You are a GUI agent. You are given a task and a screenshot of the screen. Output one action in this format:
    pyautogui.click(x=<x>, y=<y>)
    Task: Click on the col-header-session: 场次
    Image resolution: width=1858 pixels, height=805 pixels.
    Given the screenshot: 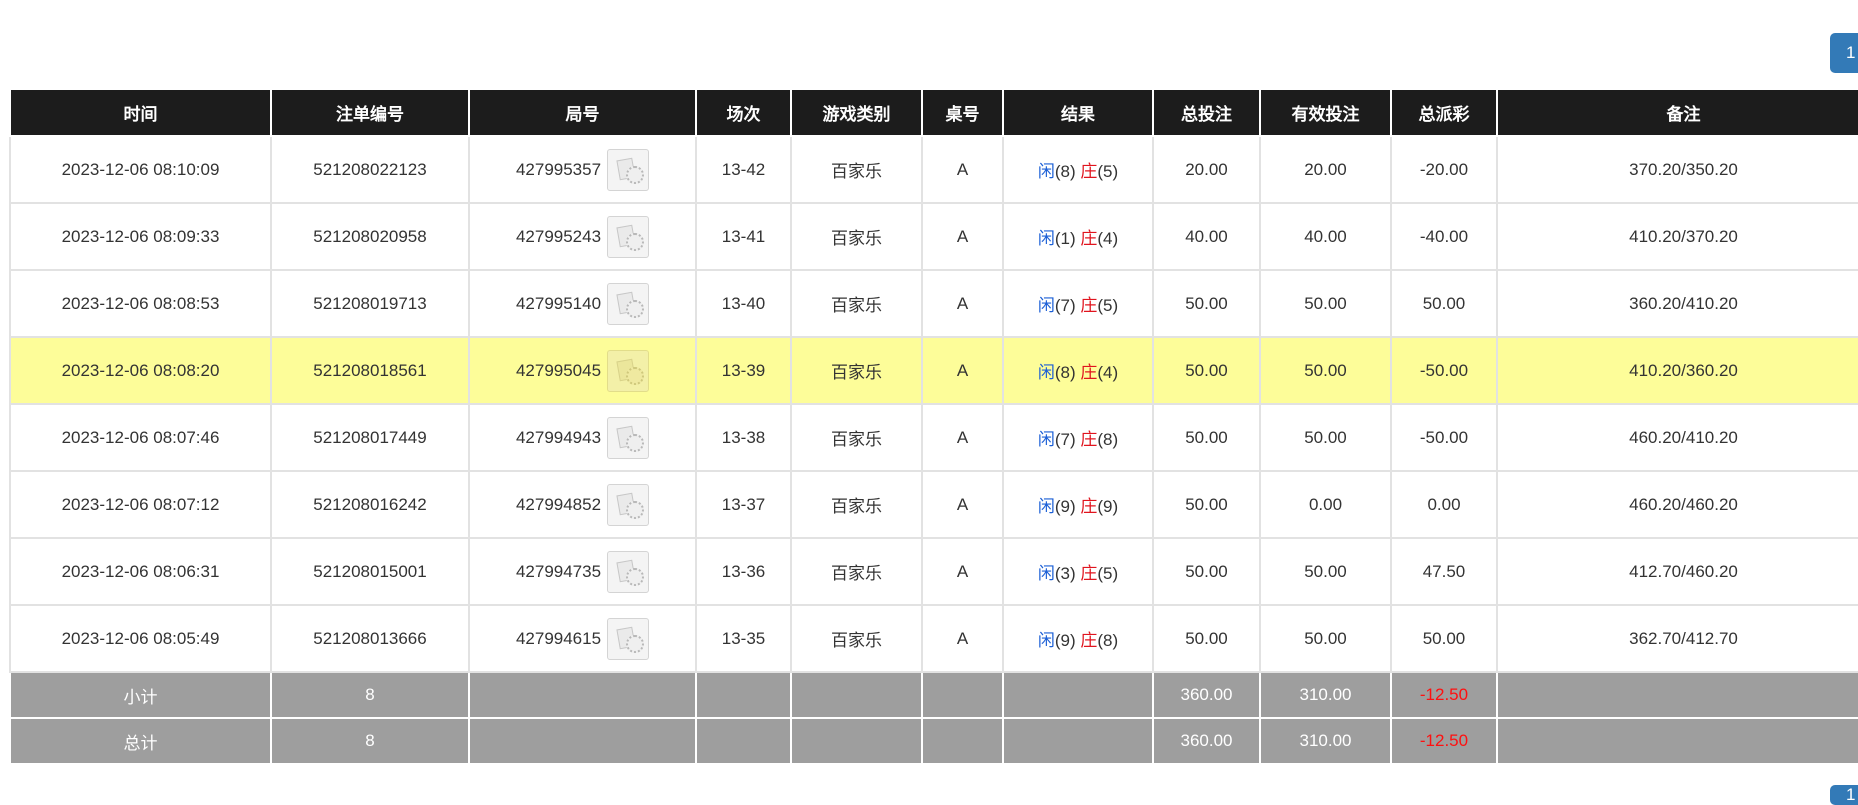 What is the action you would take?
    pyautogui.click(x=743, y=112)
    